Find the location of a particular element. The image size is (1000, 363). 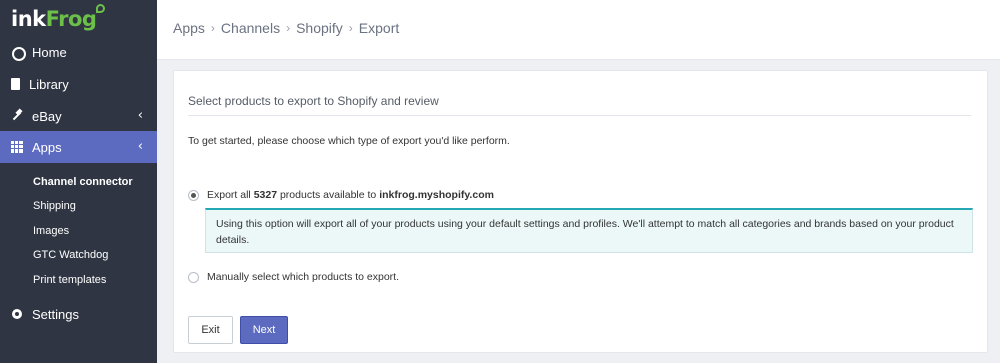

breadcrumb-export: Export is located at coordinates (379, 28).